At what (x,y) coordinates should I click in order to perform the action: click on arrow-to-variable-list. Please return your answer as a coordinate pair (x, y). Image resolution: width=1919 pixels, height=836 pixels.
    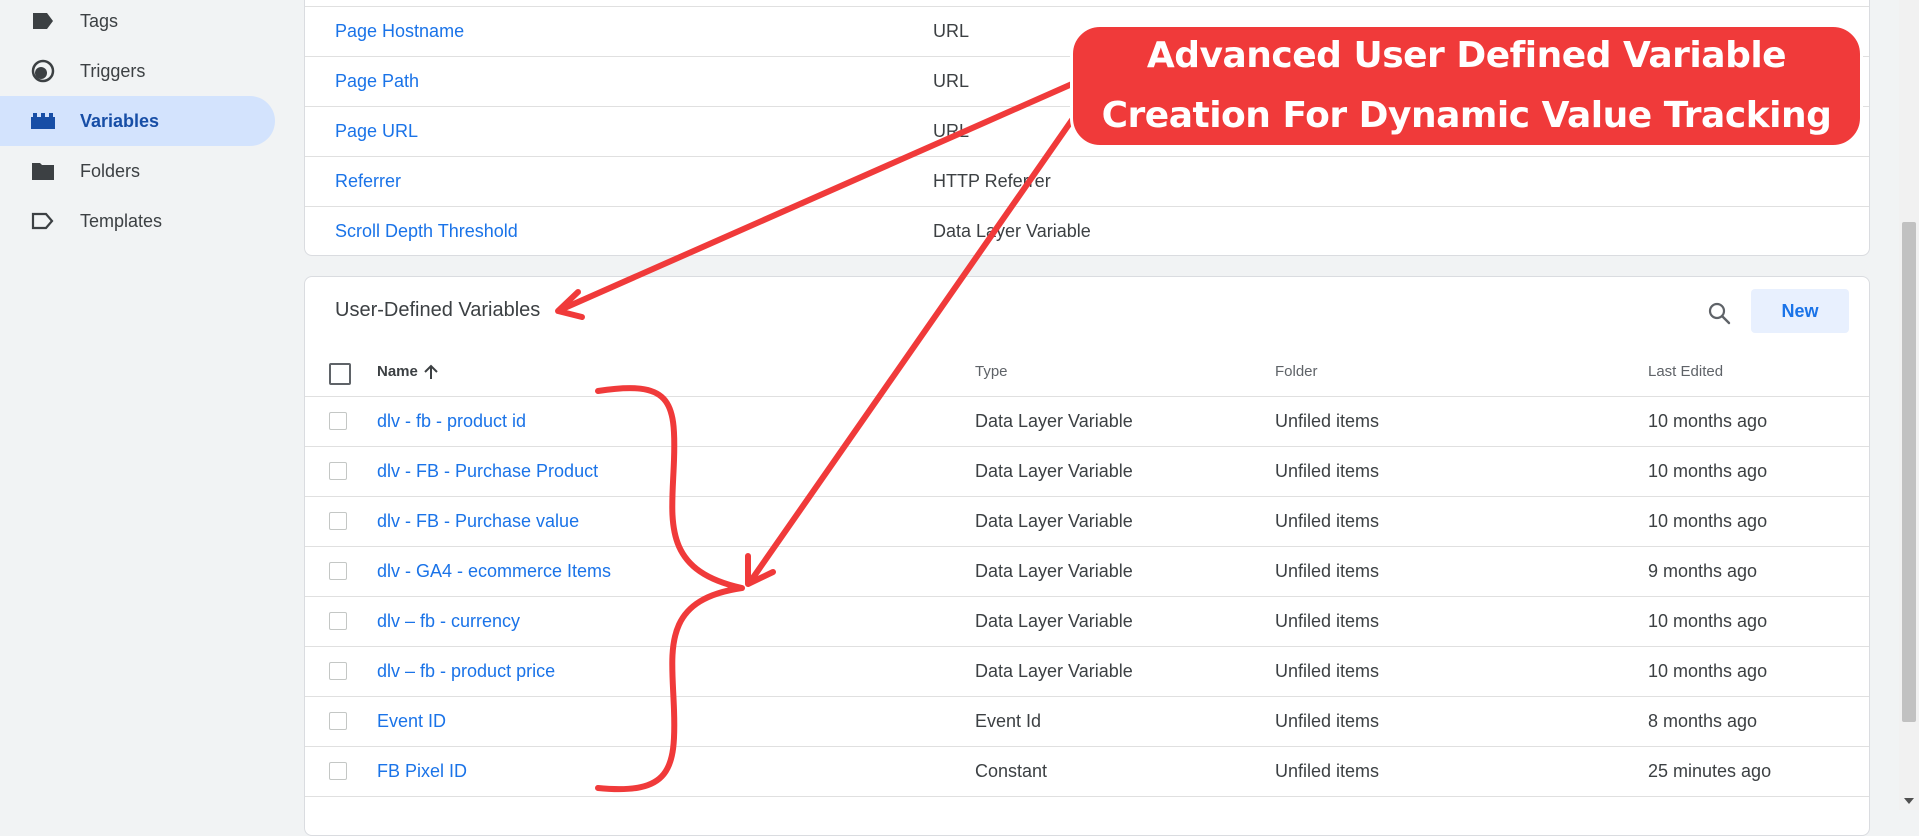
    Looking at the image, I should click on (910, 352).